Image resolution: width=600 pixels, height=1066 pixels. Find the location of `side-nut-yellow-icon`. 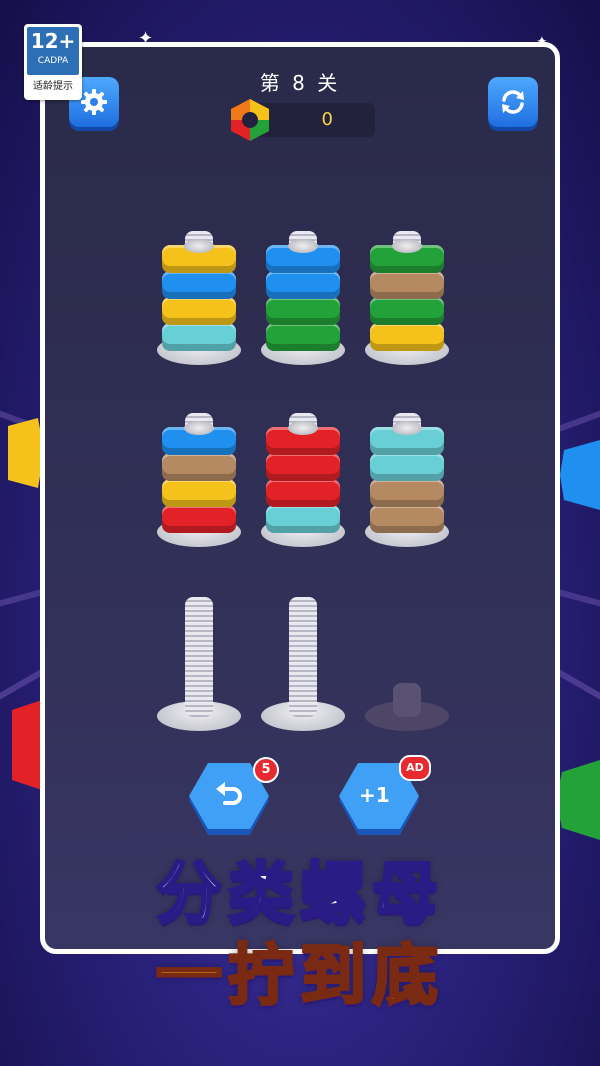

side-nut-yellow-icon is located at coordinates (26, 453).